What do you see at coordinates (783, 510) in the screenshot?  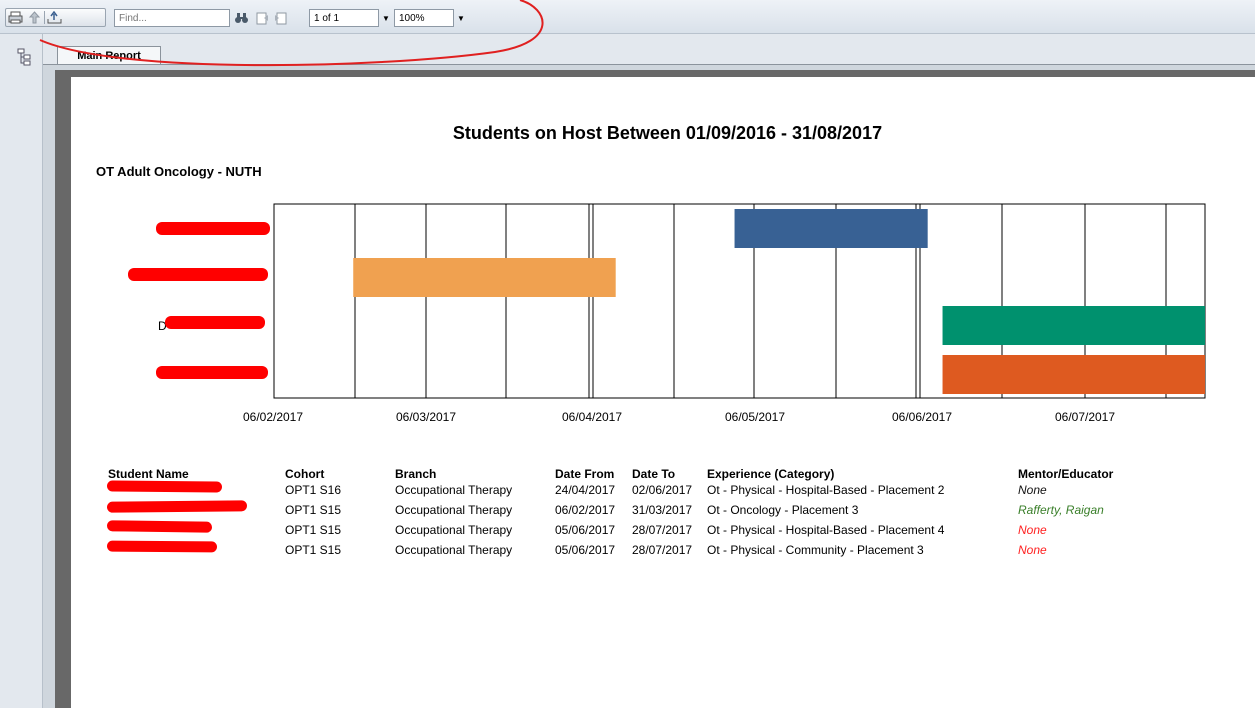 I see `table-cell-experience: Ot - Oncology - Placement 3` at bounding box center [783, 510].